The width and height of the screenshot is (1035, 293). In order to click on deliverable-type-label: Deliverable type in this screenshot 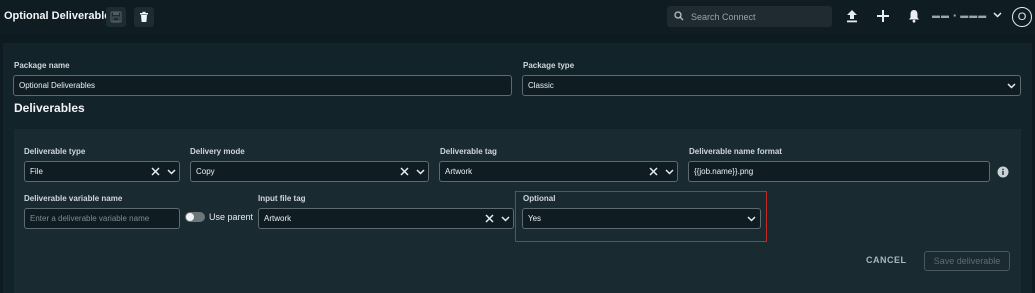, I will do `click(55, 151)`.